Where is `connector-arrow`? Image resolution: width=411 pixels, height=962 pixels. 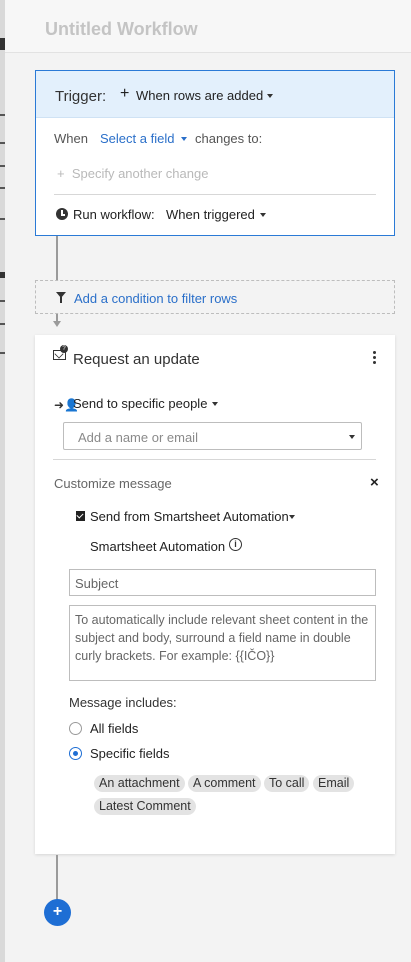 connector-arrow is located at coordinates (57, 324).